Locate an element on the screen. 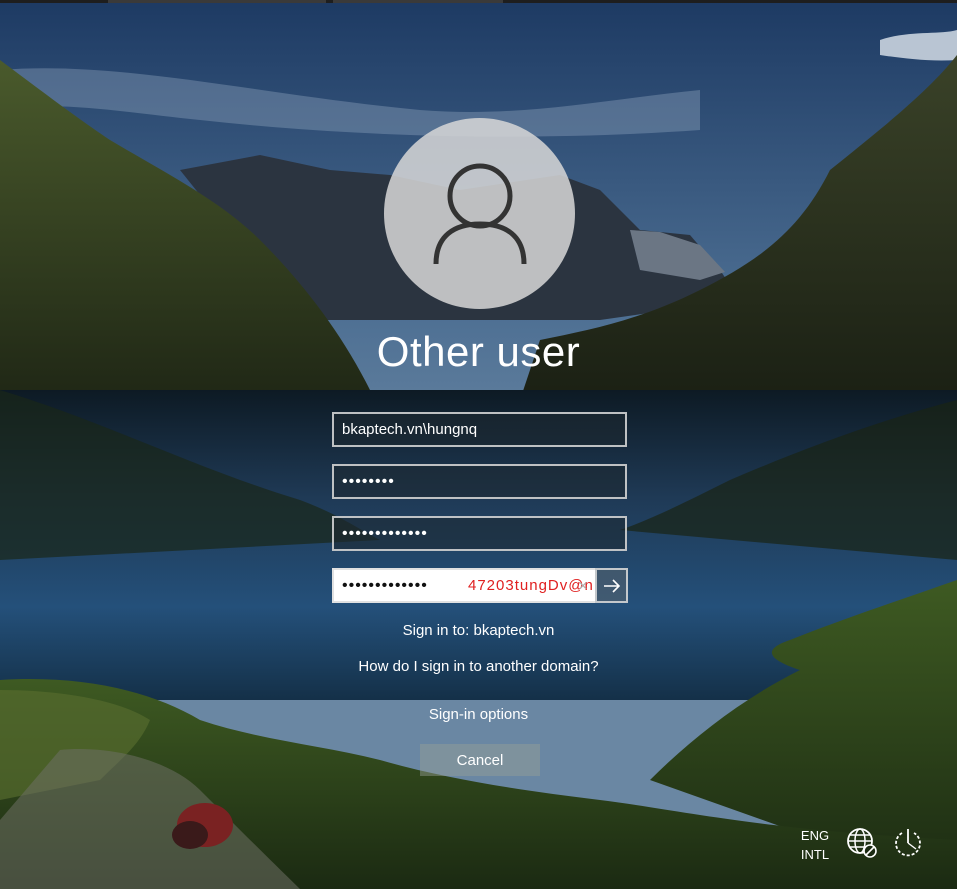 This screenshot has height=889, width=957. submit-button is located at coordinates (611, 585).